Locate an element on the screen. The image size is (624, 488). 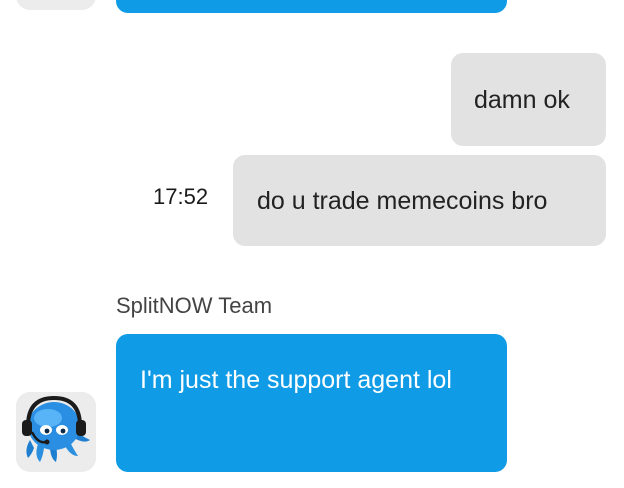
message-text: I'm just the support agent lol is located at coordinates (296, 380).